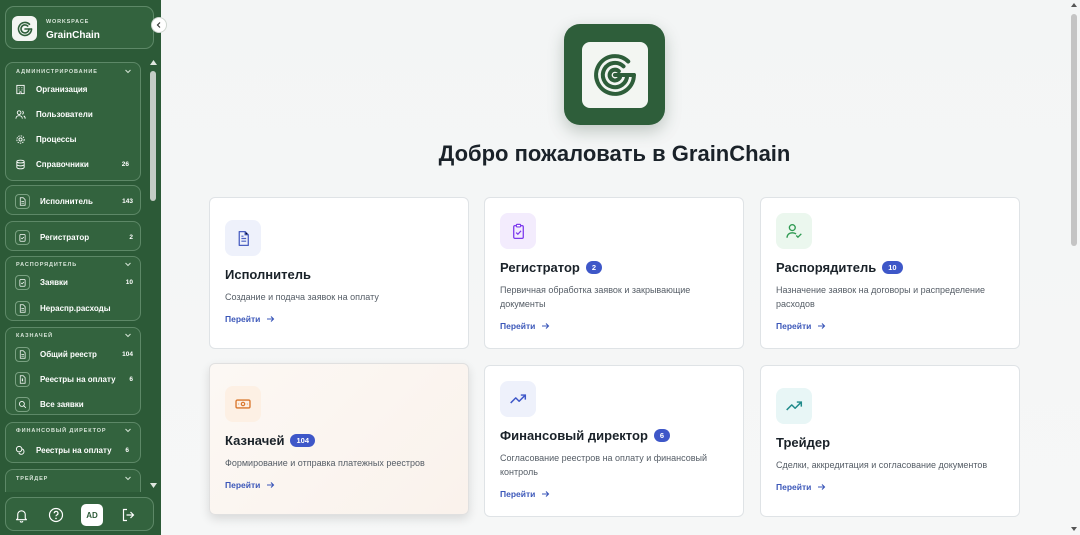 The image size is (1080, 535). What do you see at coordinates (79, 514) in the screenshot?
I see `sidebar-footer: AD` at bounding box center [79, 514].